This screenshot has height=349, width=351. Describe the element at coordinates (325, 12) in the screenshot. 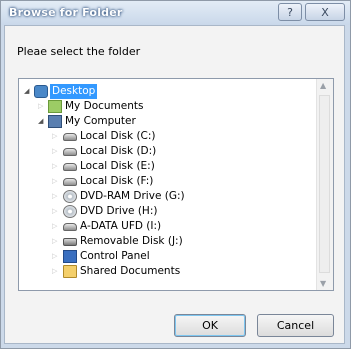

I see `close-button: X` at that location.